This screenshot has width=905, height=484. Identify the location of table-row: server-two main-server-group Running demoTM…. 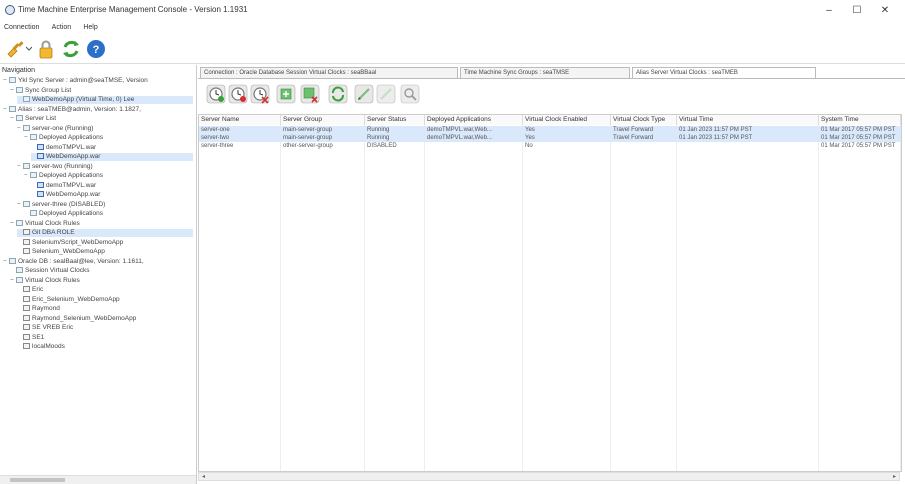
(550, 138).